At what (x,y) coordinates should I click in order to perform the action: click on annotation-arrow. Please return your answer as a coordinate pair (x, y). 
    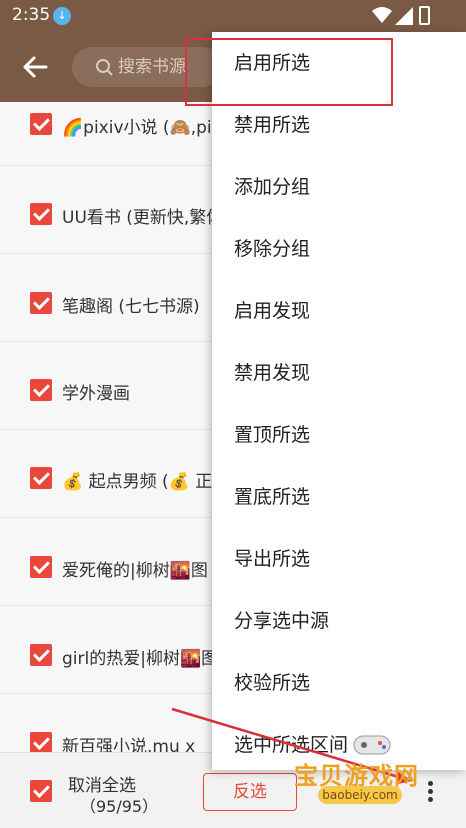
    Looking at the image, I should click on (291, 745).